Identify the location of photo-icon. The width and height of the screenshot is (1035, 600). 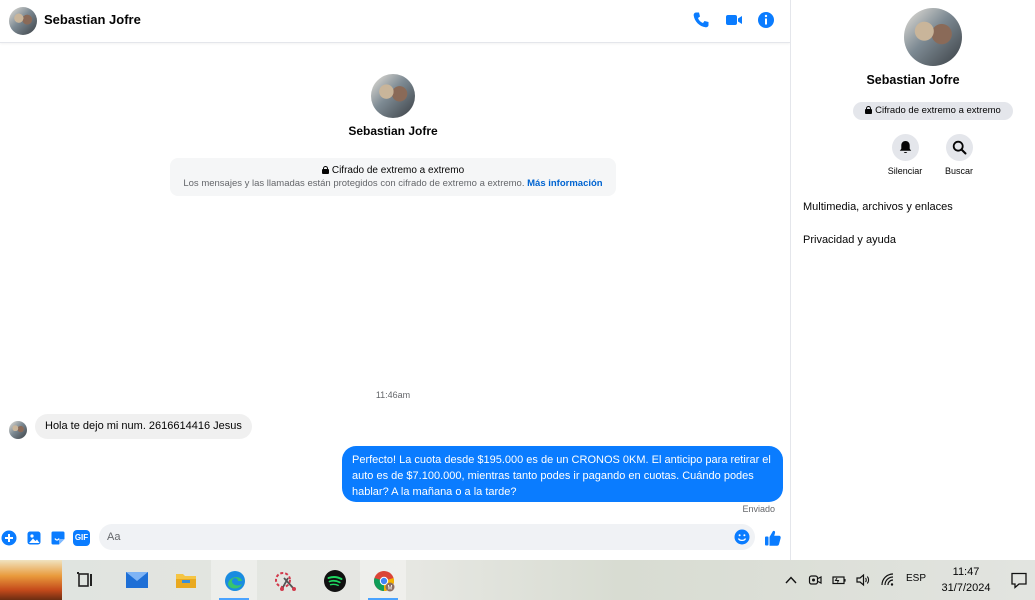
(34, 538).